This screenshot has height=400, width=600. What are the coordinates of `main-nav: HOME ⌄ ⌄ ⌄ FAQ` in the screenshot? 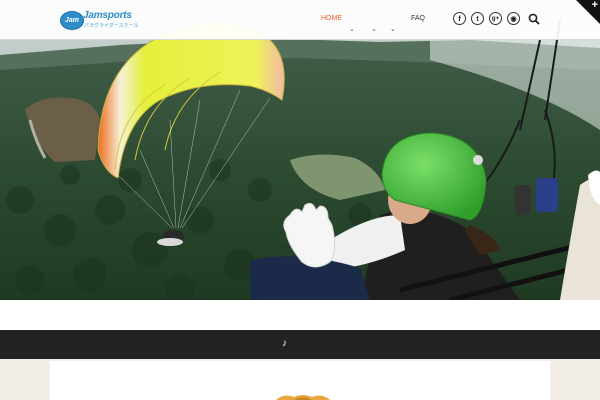 It's located at (375, 19).